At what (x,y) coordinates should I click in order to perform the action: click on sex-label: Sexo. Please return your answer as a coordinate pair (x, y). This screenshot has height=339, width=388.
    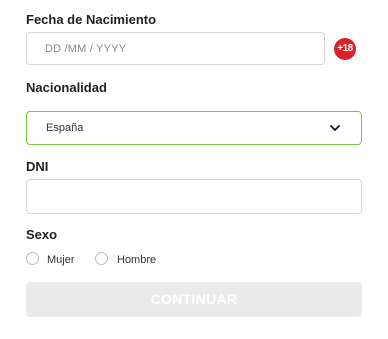
    Looking at the image, I should click on (42, 234).